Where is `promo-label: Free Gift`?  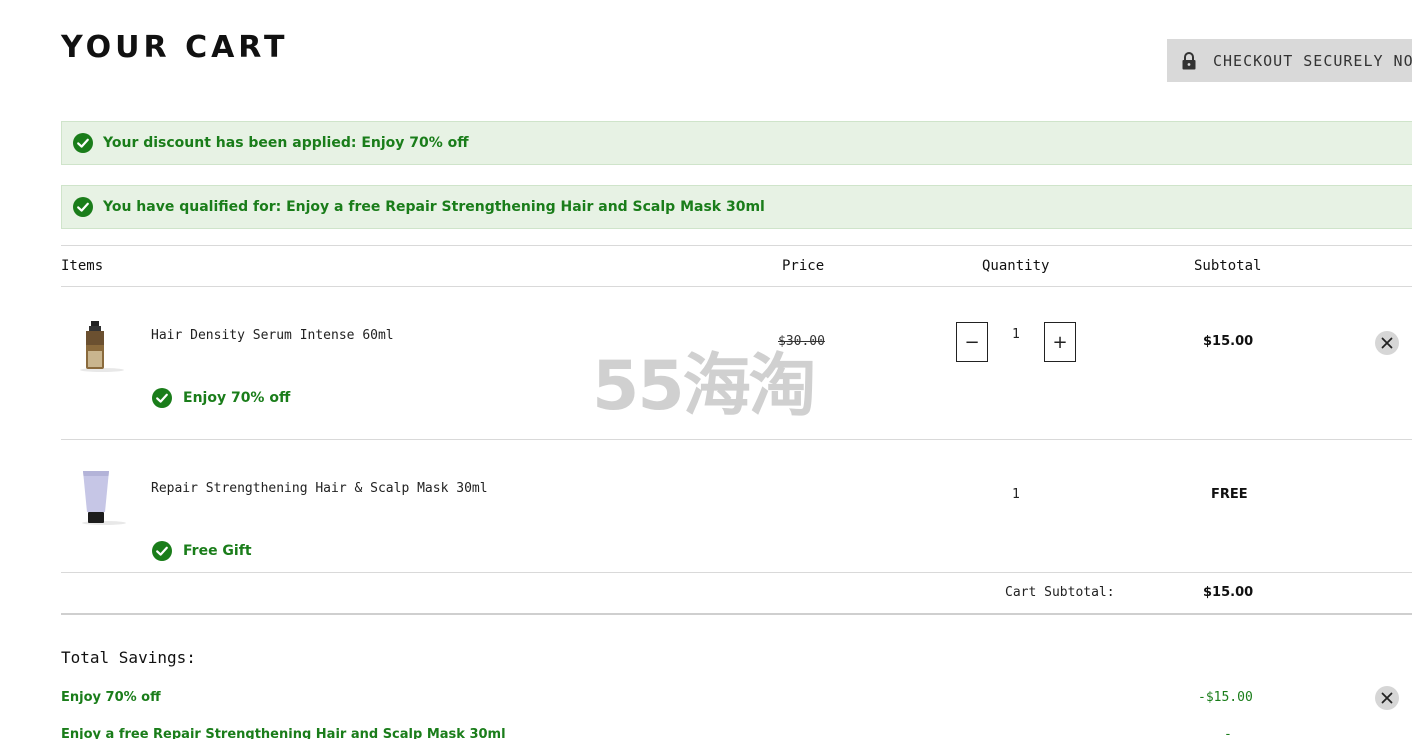
promo-label: Free Gift is located at coordinates (217, 551).